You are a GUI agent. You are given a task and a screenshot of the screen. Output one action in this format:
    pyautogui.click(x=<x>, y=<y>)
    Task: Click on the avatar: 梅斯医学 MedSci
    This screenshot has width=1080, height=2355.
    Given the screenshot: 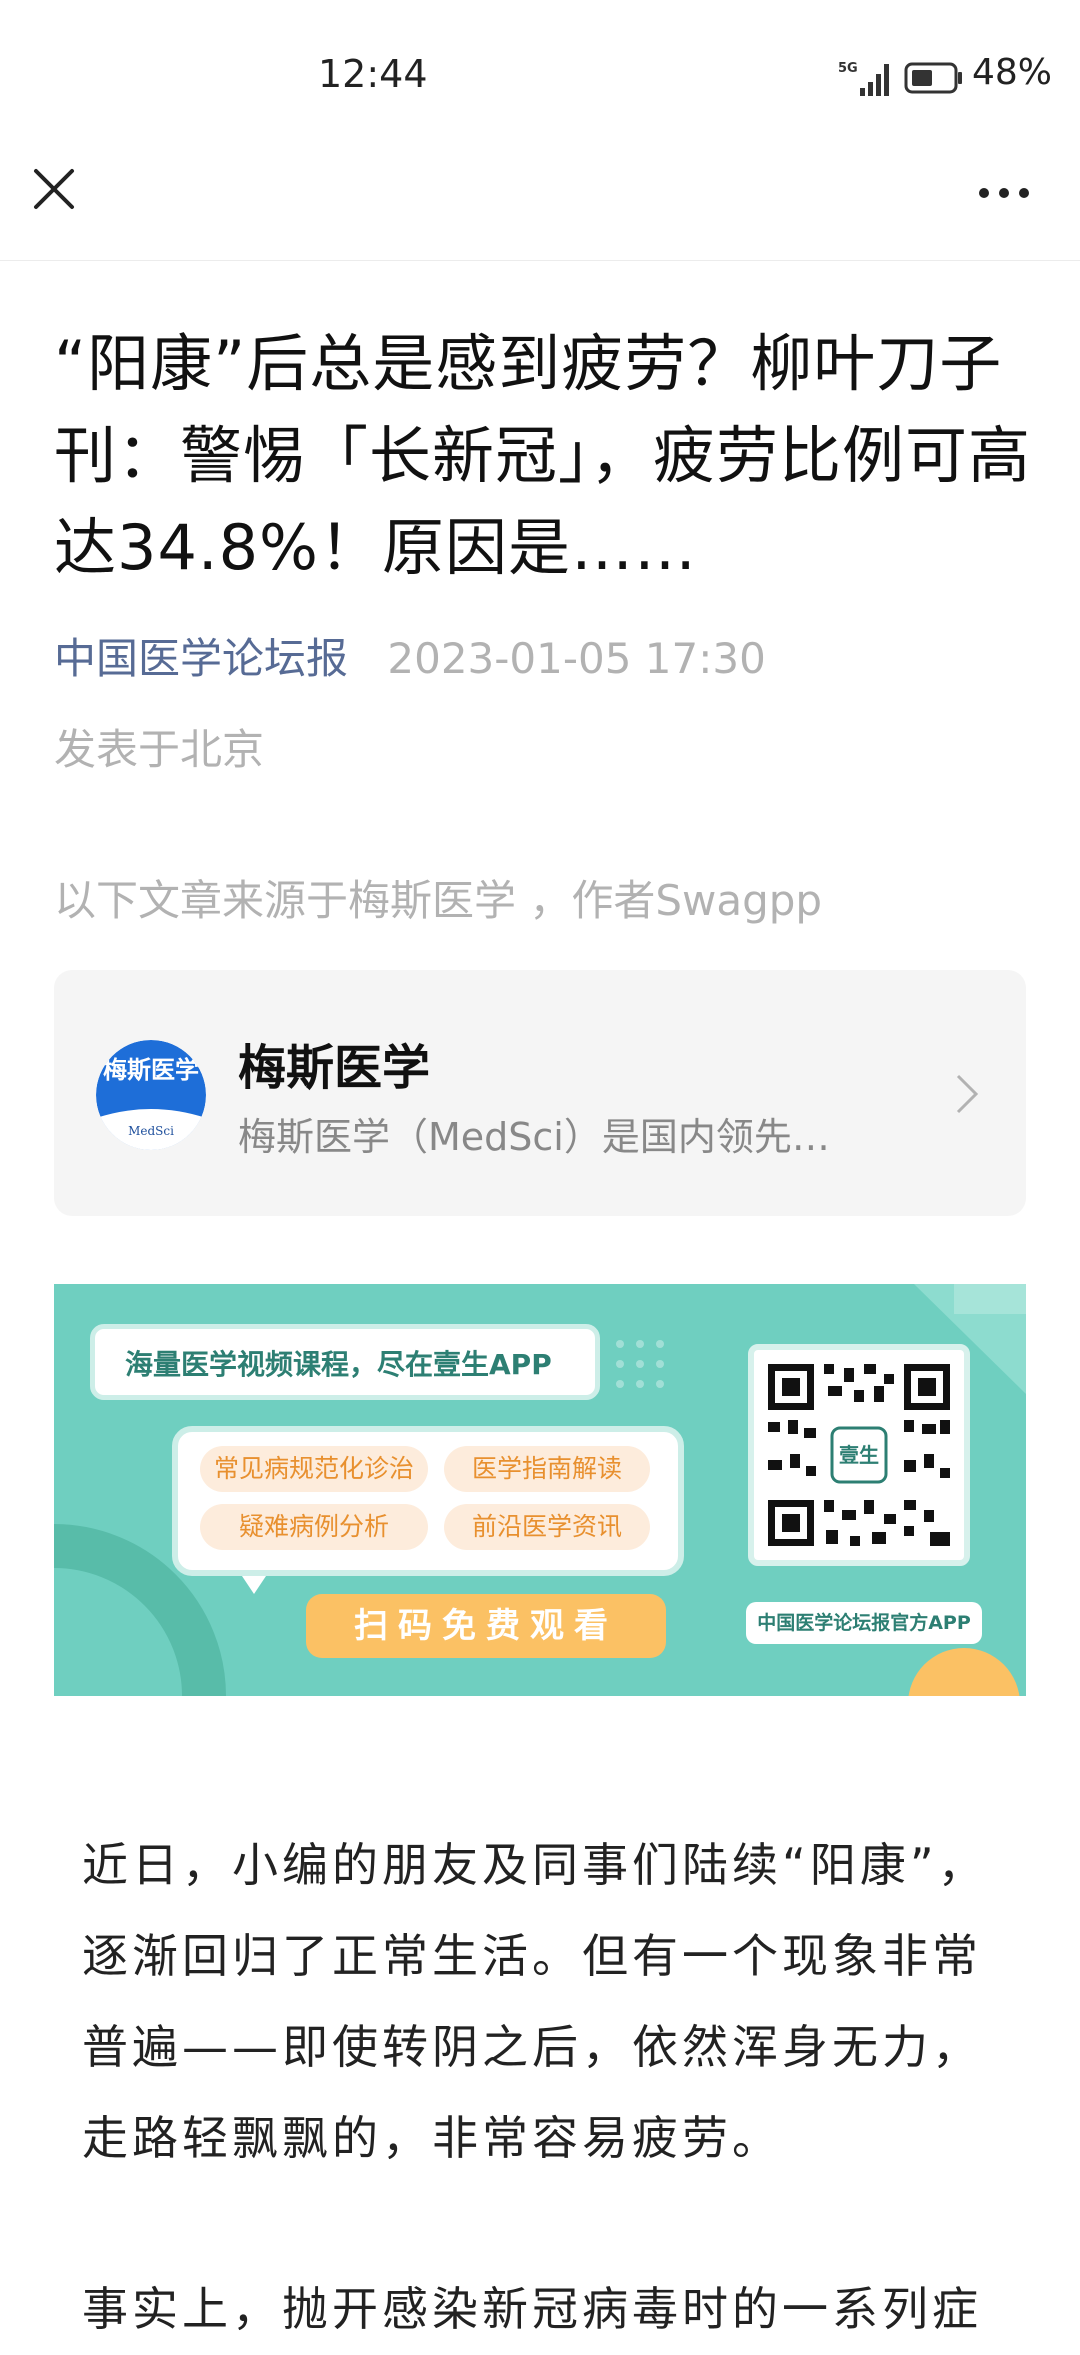 What is the action you would take?
    pyautogui.click(x=151, y=1095)
    